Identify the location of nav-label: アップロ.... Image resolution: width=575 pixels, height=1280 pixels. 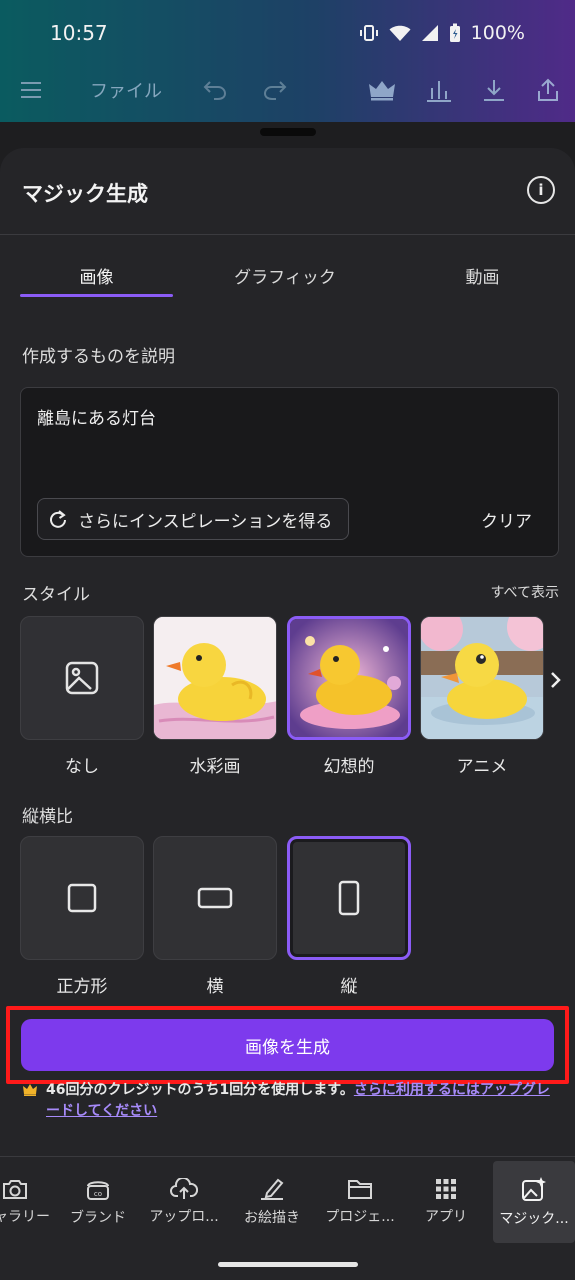
(184, 1217).